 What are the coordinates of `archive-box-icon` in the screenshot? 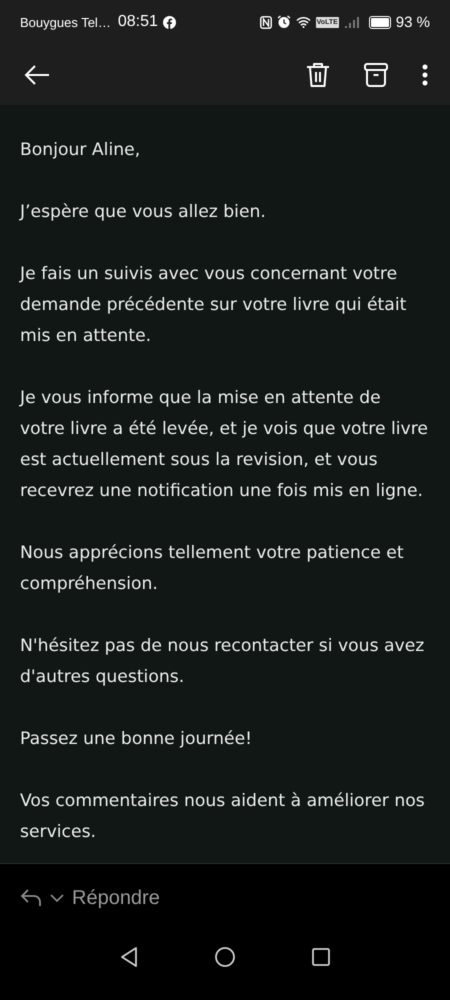 It's located at (376, 74).